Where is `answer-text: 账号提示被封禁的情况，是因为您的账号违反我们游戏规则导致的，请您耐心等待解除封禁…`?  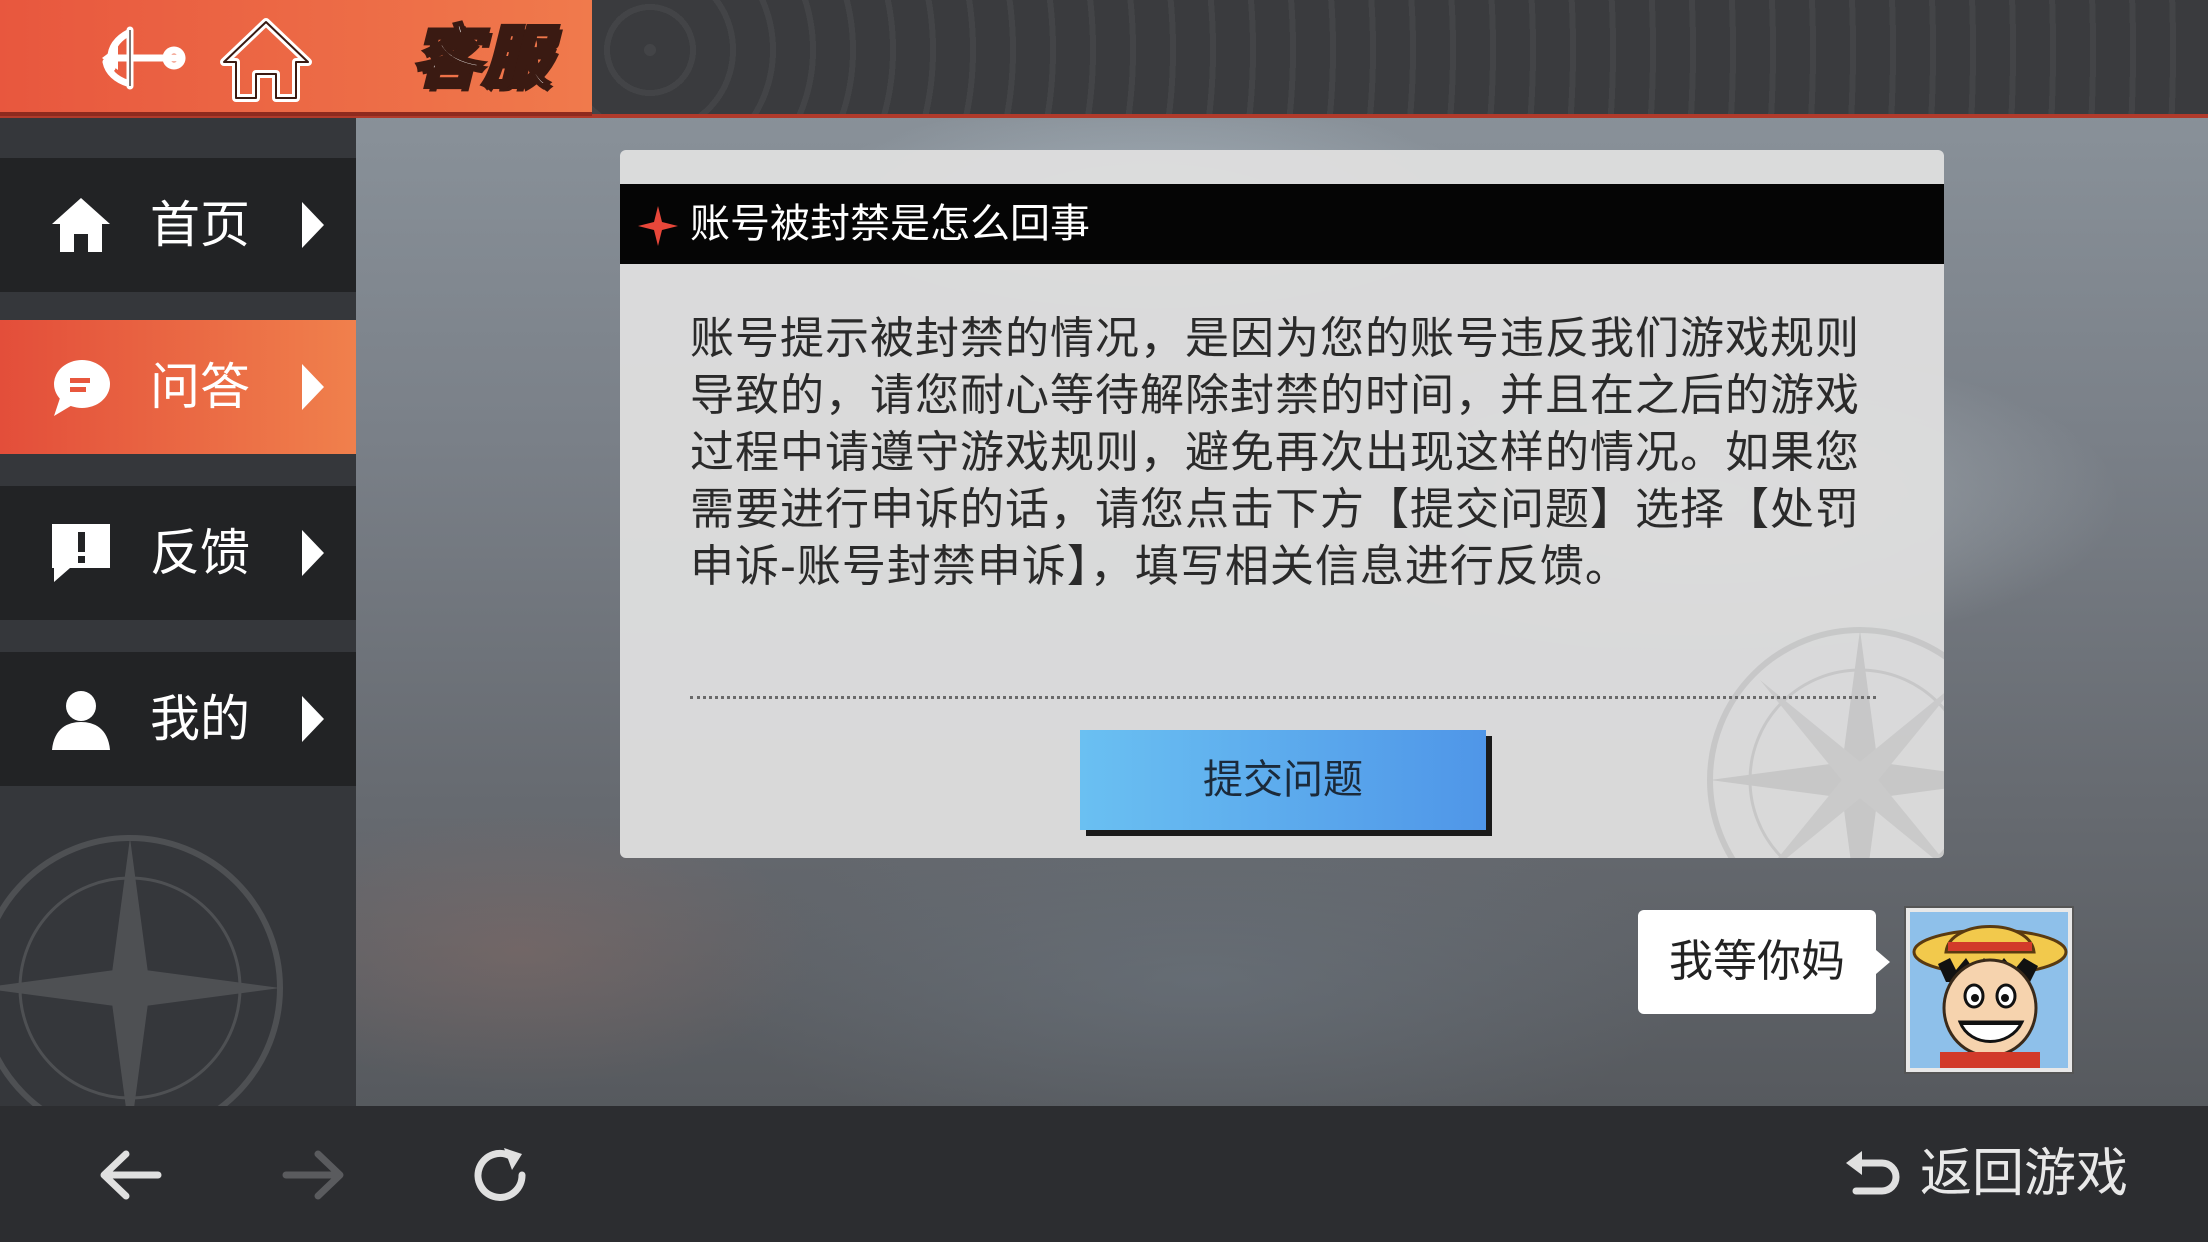
answer-text: 账号提示被封禁的情况，是因为您的账号违反我们游戏规则导致的，请您耐心等待解除封禁… is located at coordinates (1275, 452).